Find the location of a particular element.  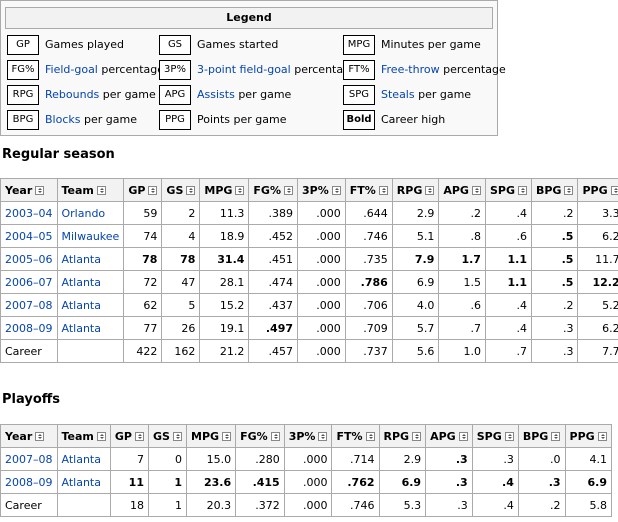

cell-mpg: 15.2 is located at coordinates (224, 305).